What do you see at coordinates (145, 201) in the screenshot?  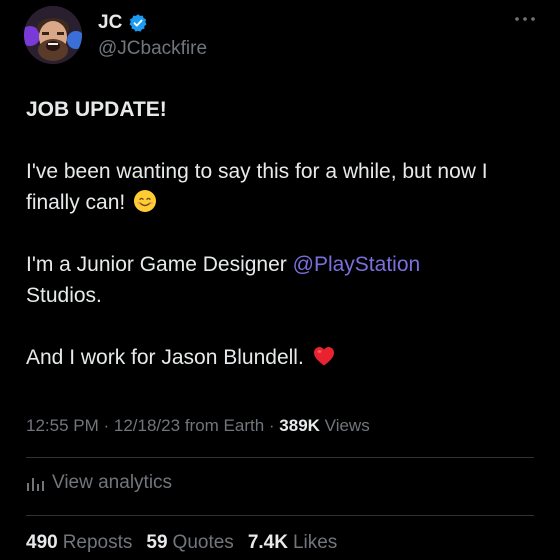 I see `smiling-face-emoji-icon` at bounding box center [145, 201].